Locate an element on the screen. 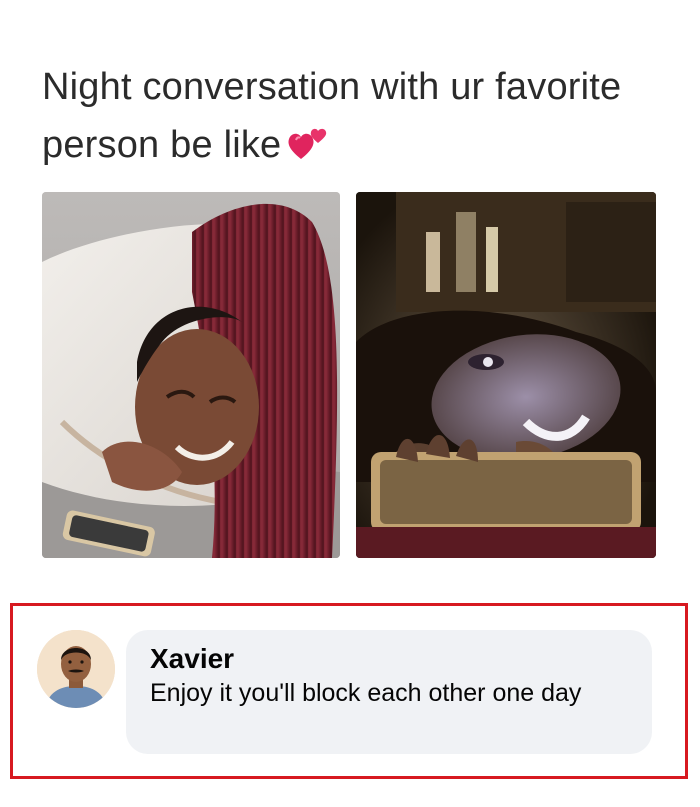 This screenshot has height=807, width=700. two-hearts-emoji-icon is located at coordinates (307, 143).